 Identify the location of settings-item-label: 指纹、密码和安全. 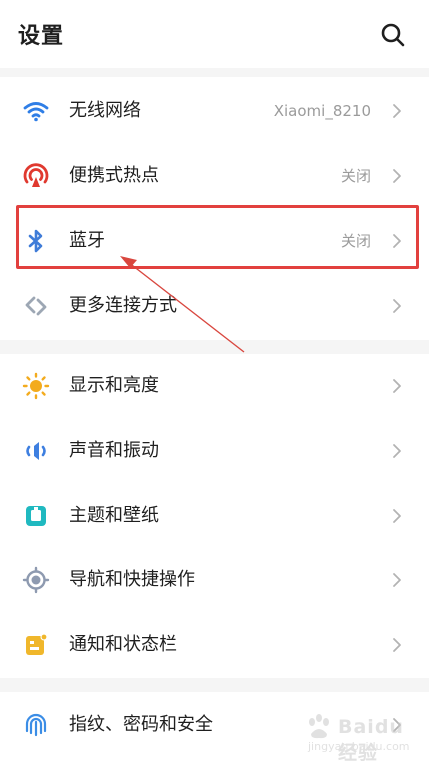
(141, 724).